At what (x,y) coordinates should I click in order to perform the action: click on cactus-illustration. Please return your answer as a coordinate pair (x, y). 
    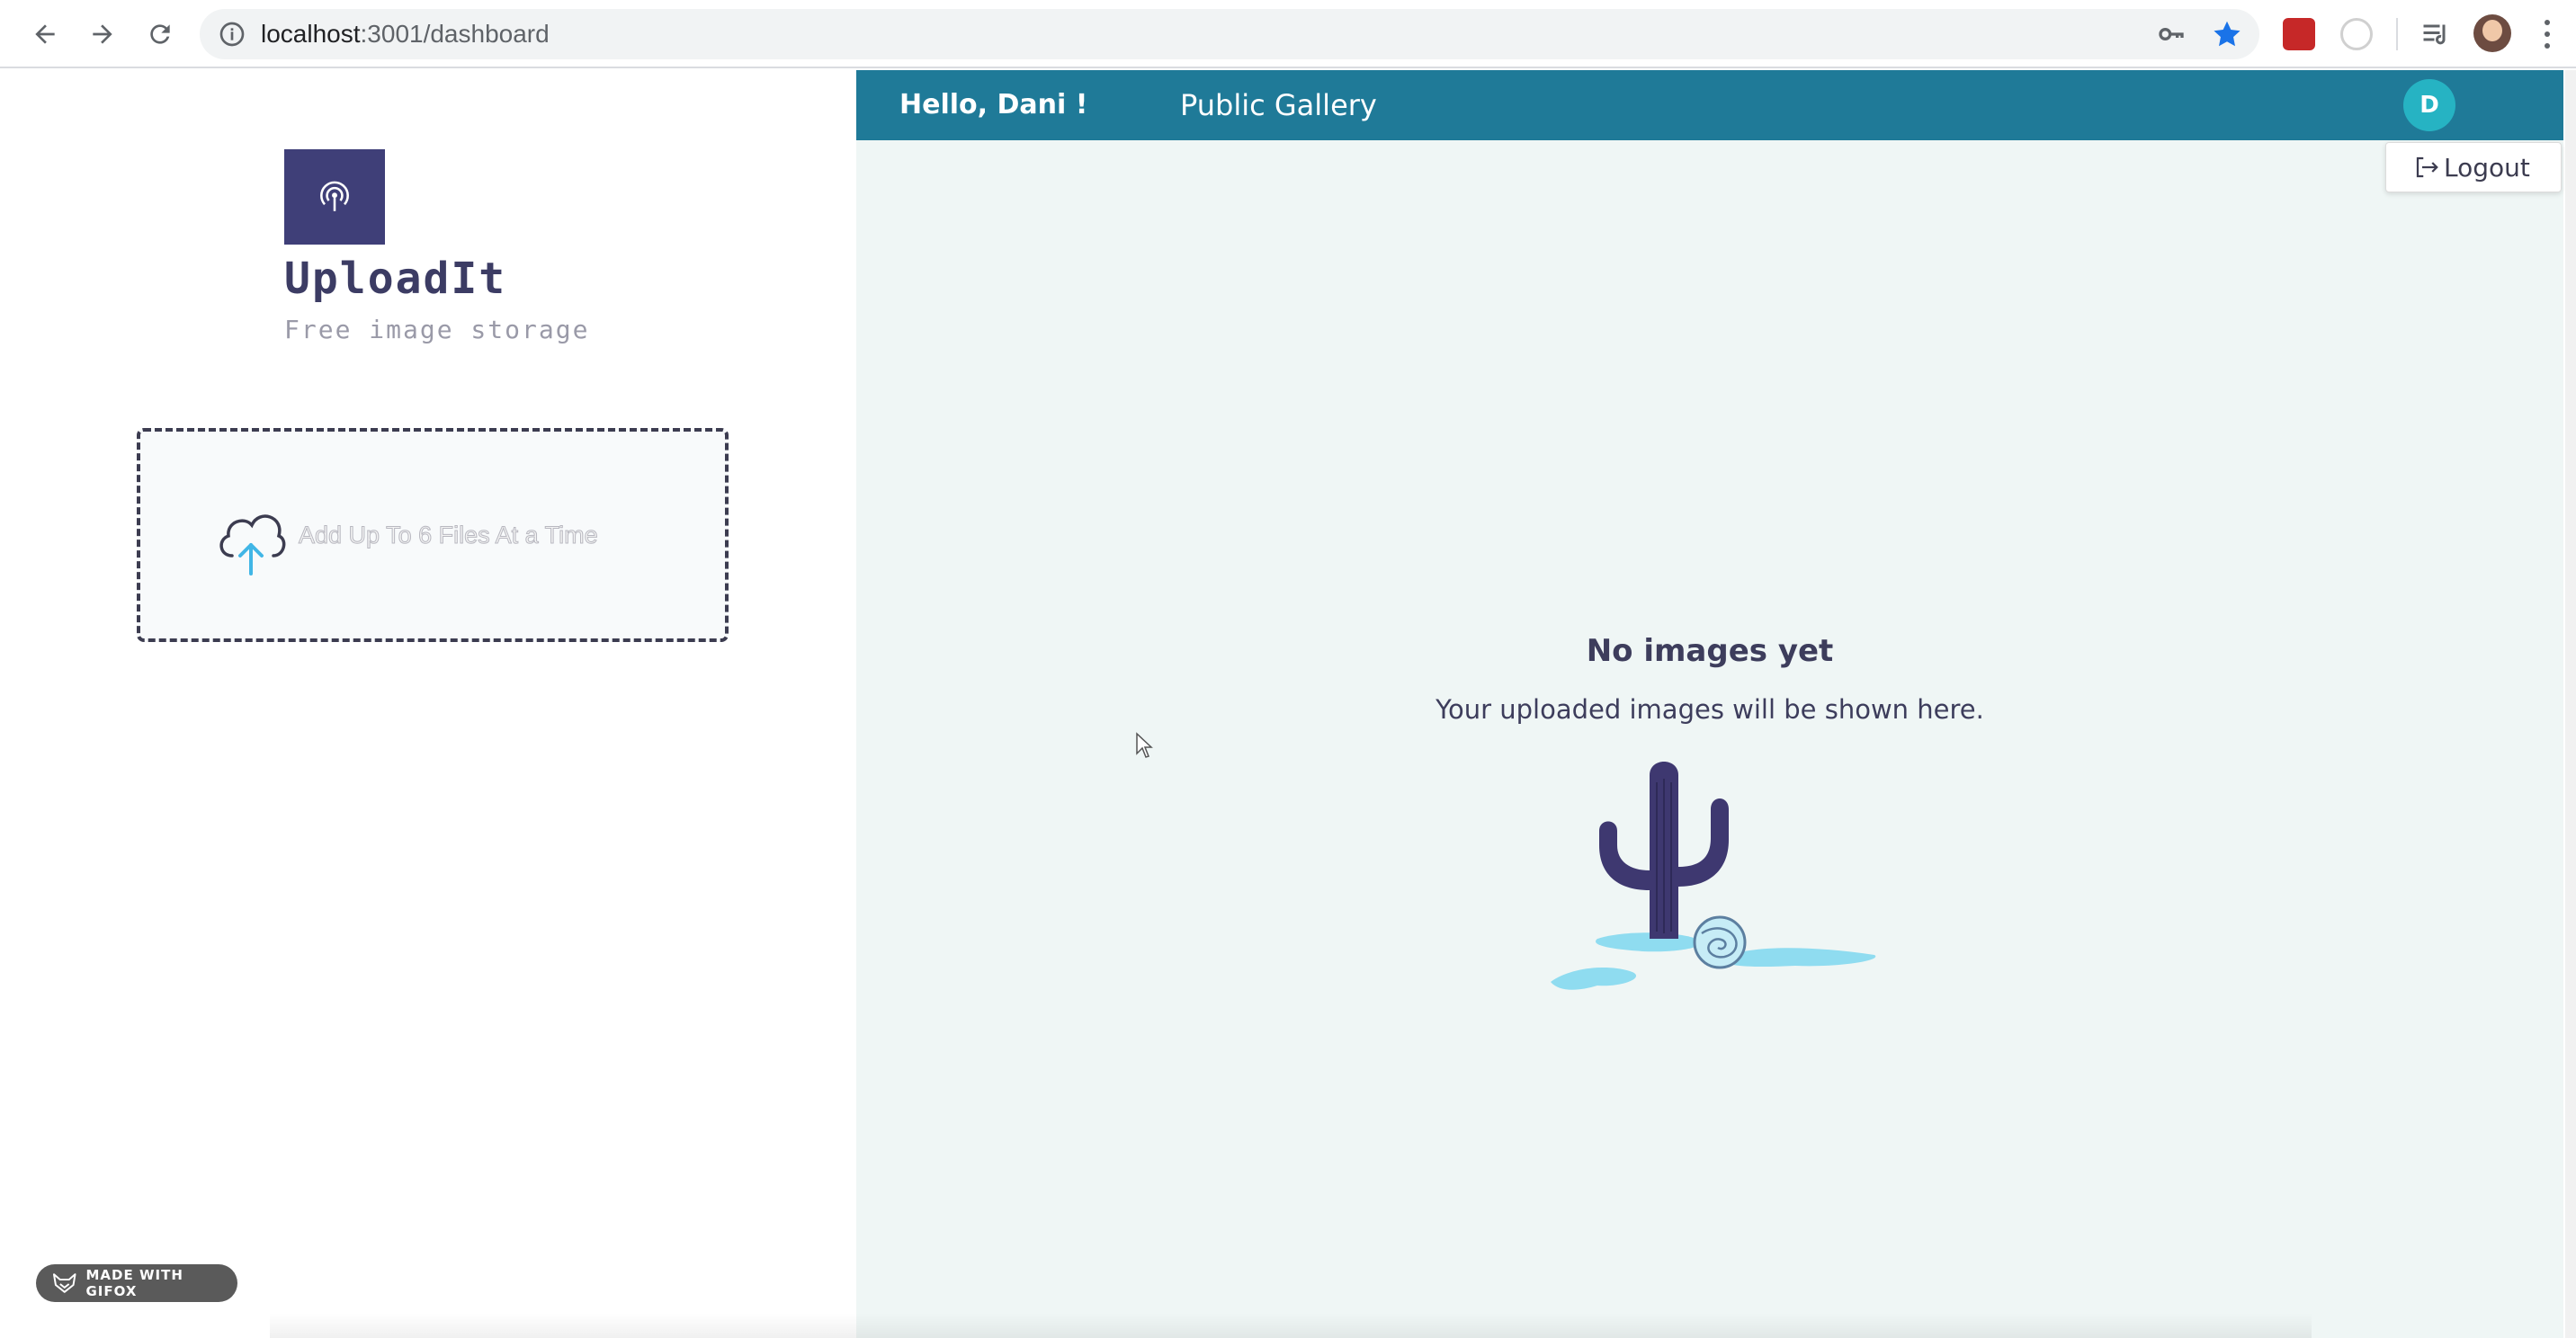
    Looking at the image, I should click on (1713, 876).